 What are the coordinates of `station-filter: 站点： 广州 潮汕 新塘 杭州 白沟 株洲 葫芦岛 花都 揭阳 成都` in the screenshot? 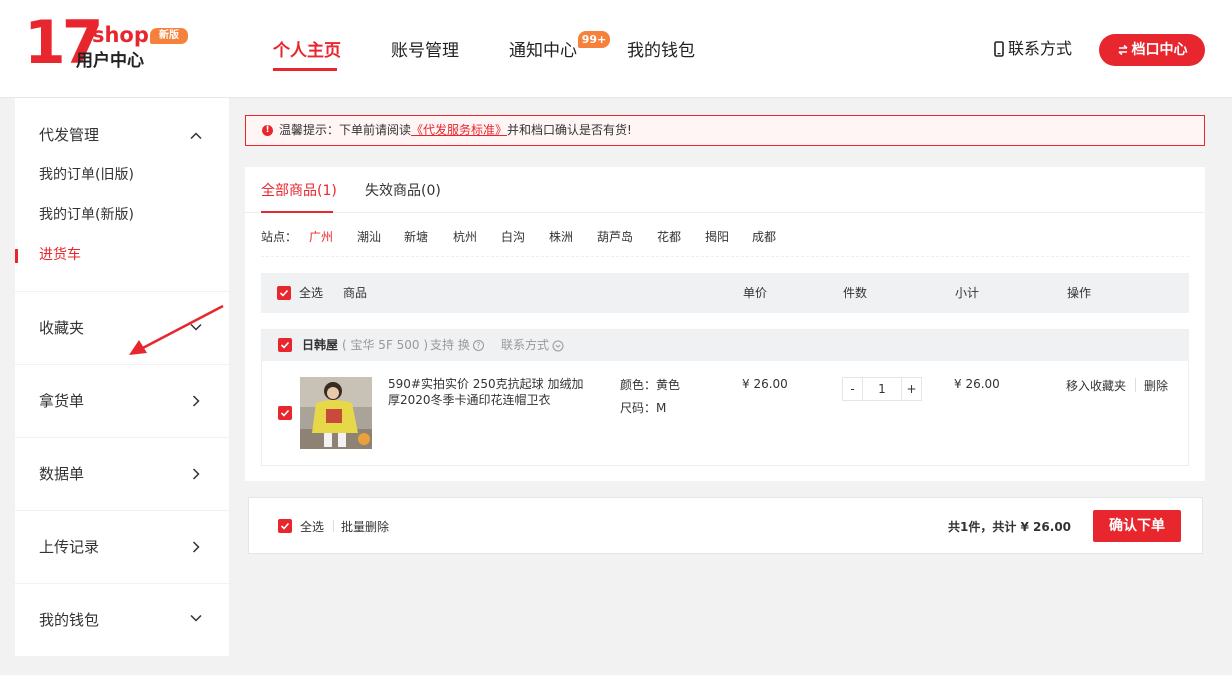 It's located at (725, 241).